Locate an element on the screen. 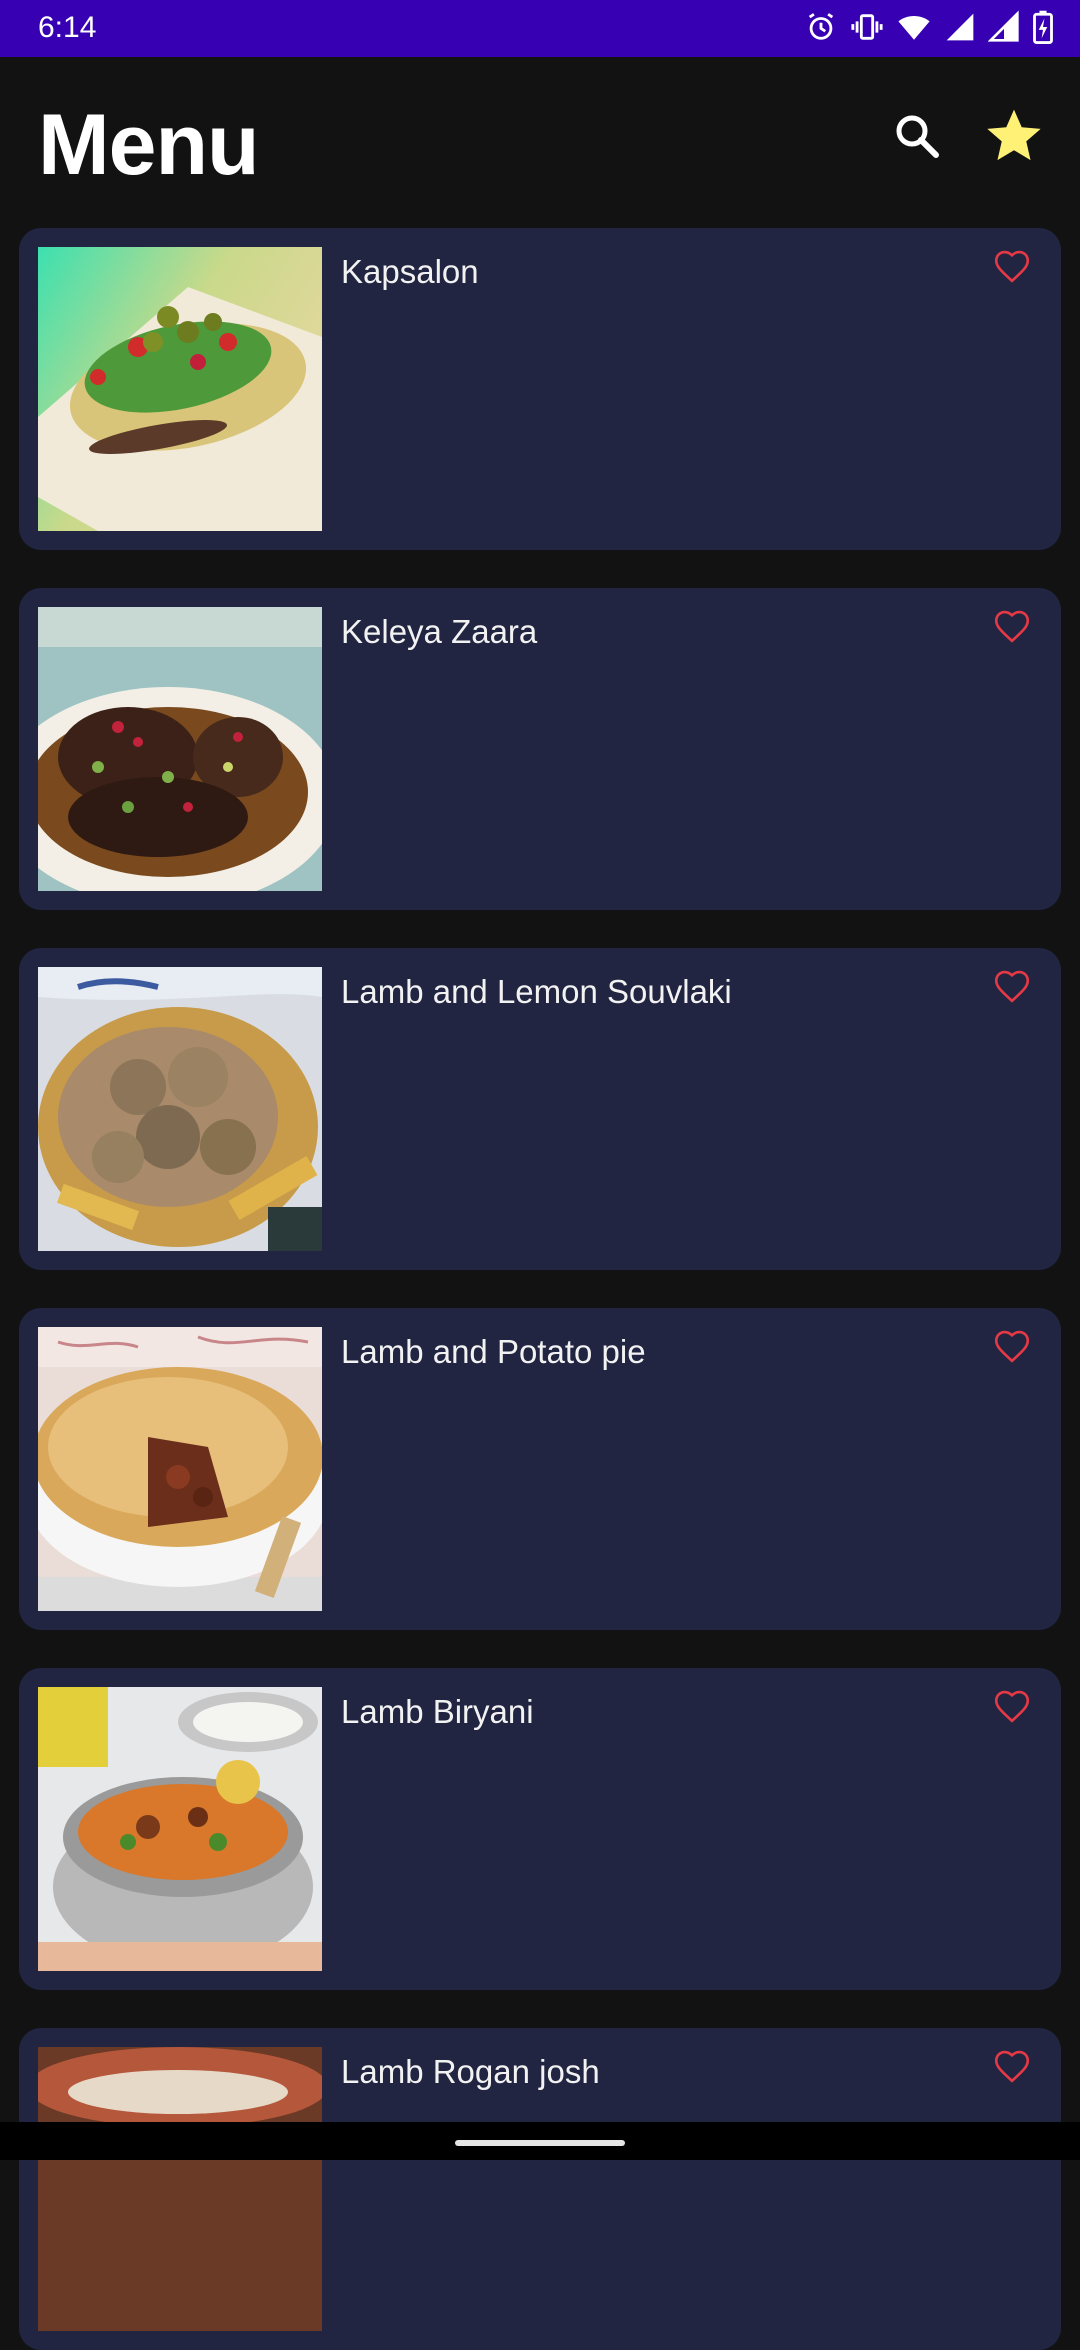 The height and width of the screenshot is (2350, 1080). home-gesture-handle is located at coordinates (540, 2143).